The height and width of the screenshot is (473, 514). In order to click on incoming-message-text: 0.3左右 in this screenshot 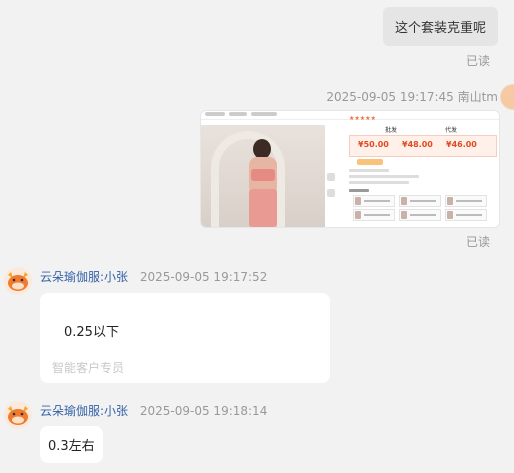, I will do `click(71, 446)`.